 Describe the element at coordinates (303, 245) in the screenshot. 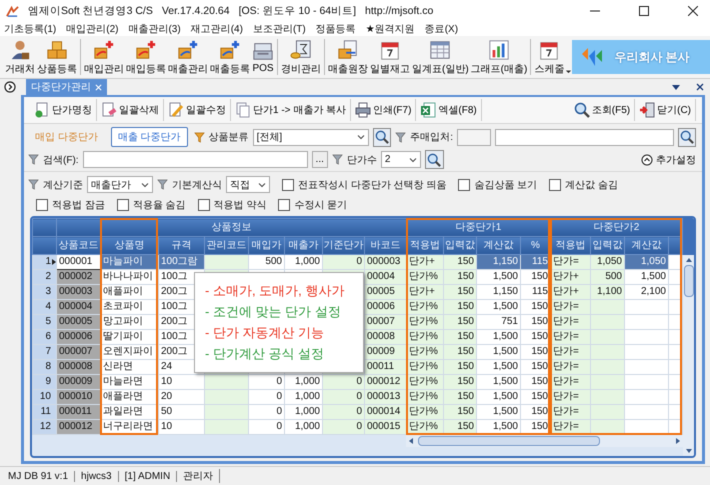

I see `column-header: 매출가` at that location.